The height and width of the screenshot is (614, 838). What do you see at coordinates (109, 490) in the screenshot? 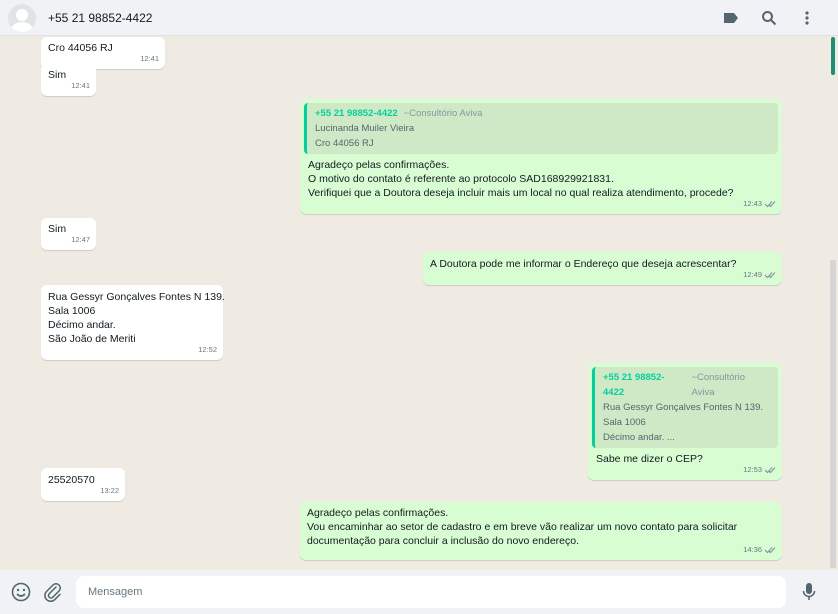
I see `message-time: 13:22` at bounding box center [109, 490].